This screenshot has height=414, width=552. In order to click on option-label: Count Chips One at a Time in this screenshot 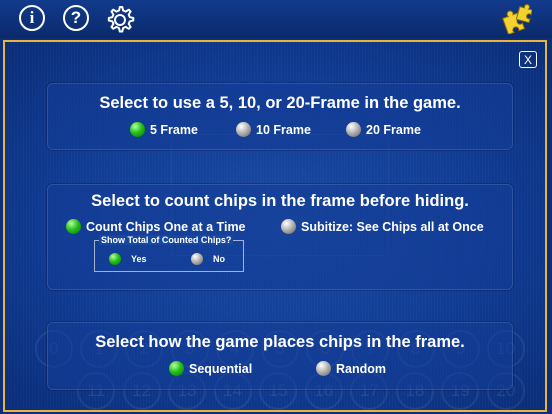, I will do `click(166, 226)`.